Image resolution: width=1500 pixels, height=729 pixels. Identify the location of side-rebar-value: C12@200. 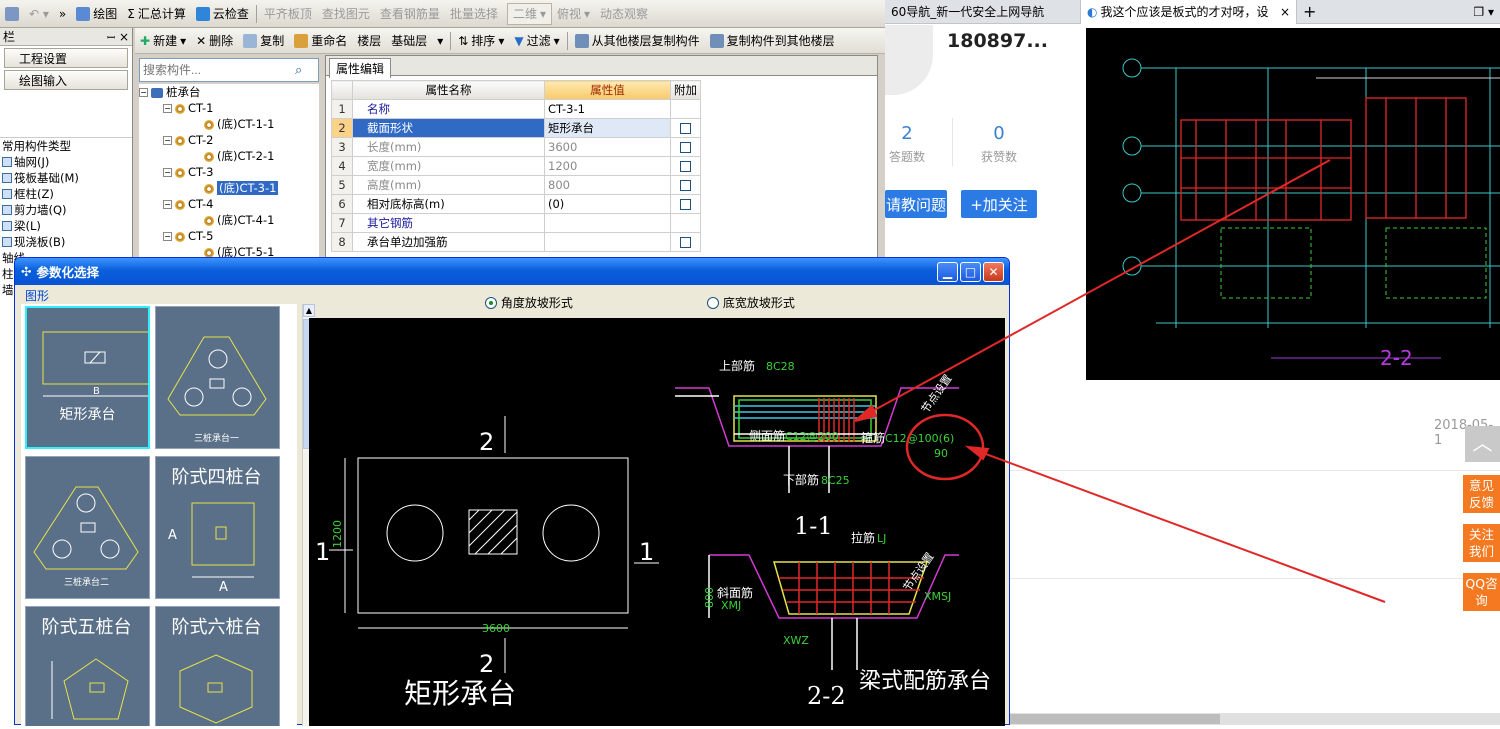
(812, 436).